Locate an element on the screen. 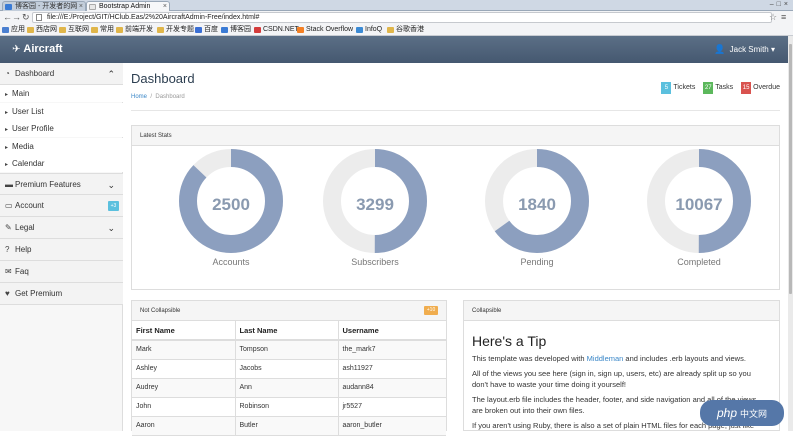 This screenshot has height=436, width=793. overdue-label: Overdue is located at coordinates (766, 87).